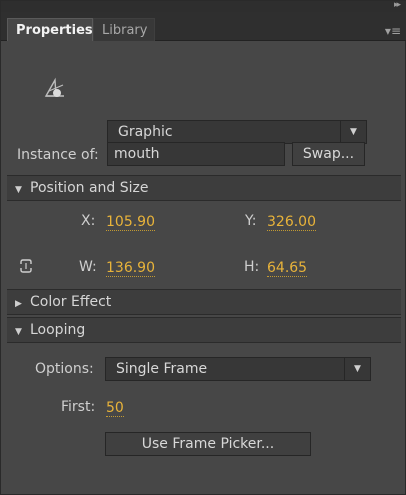 The width and height of the screenshot is (406, 495). Describe the element at coordinates (58, 155) in the screenshot. I see `instance-of-label: Instance of:` at that location.